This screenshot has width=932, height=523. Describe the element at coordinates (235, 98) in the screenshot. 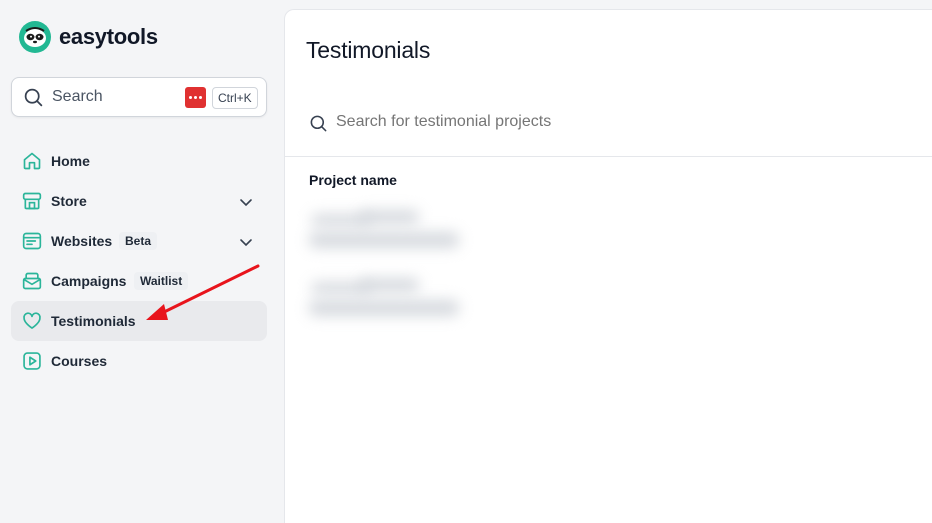

I see `shortcut-hint: Ctrl+K` at that location.